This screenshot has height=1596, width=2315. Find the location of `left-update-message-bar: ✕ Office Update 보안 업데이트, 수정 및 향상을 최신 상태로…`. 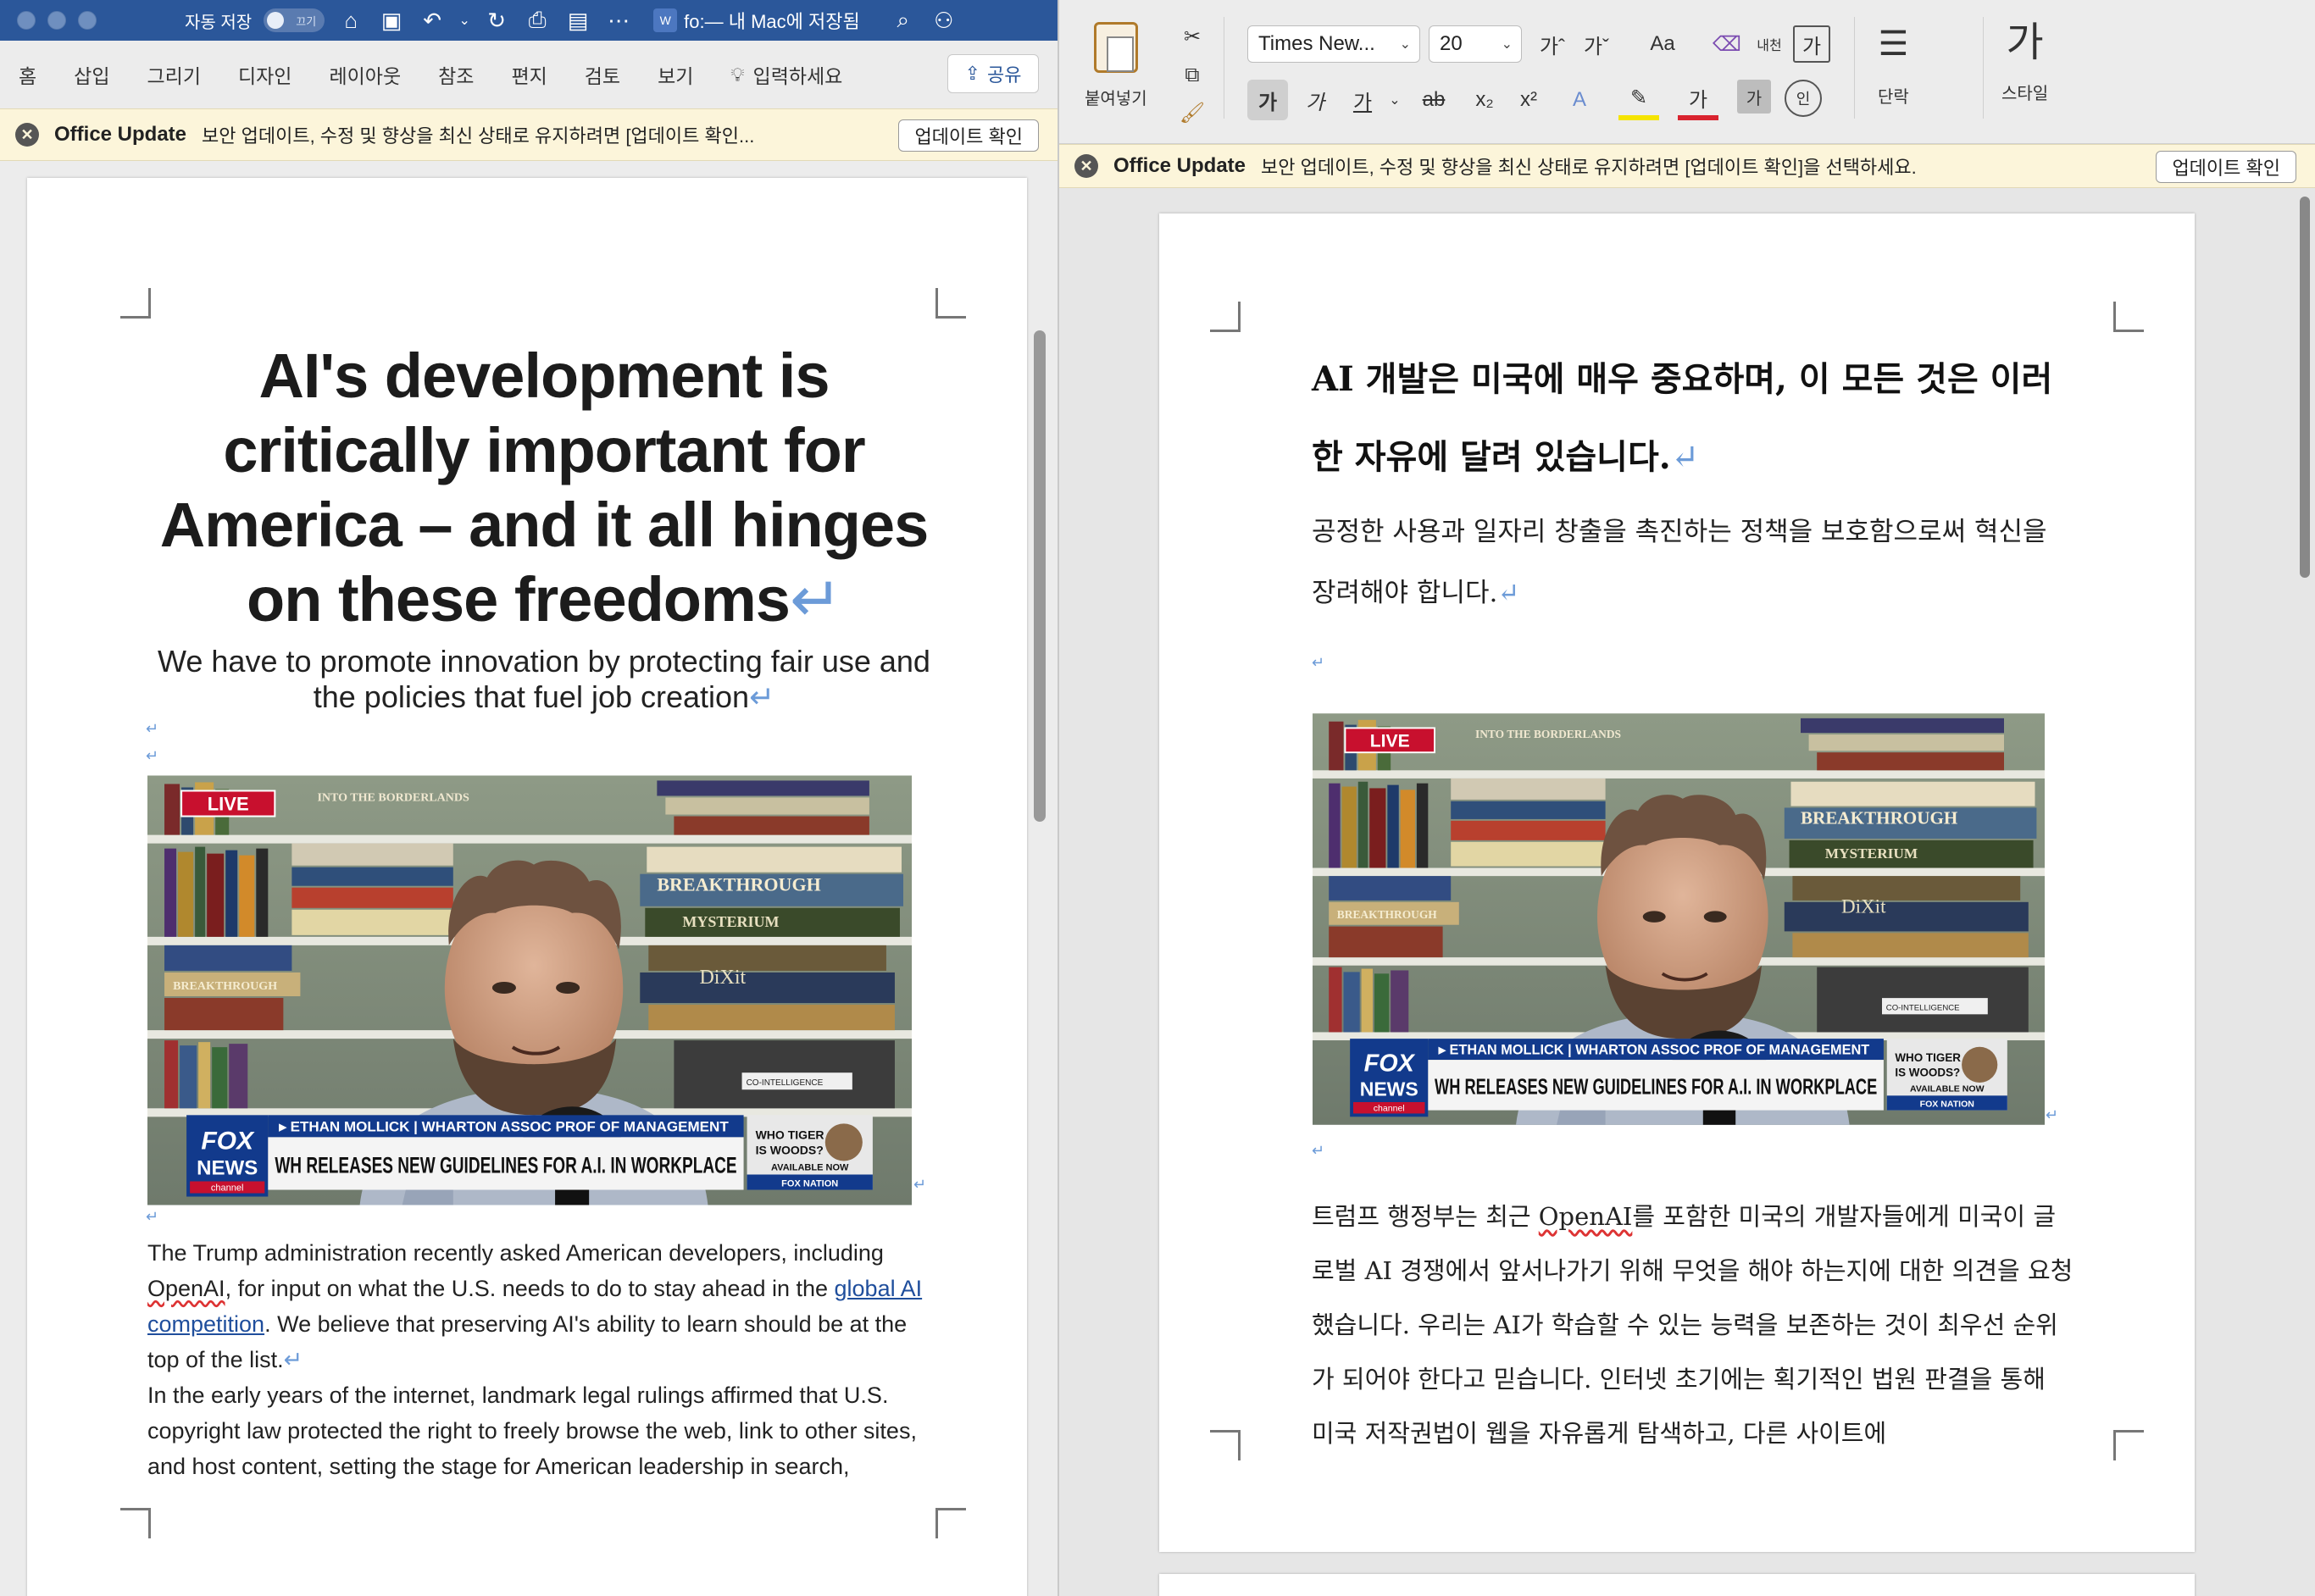

left-update-message-bar: ✕ Office Update 보안 업데이트, 수정 및 향상을 최신 상태로… is located at coordinates (529, 135).